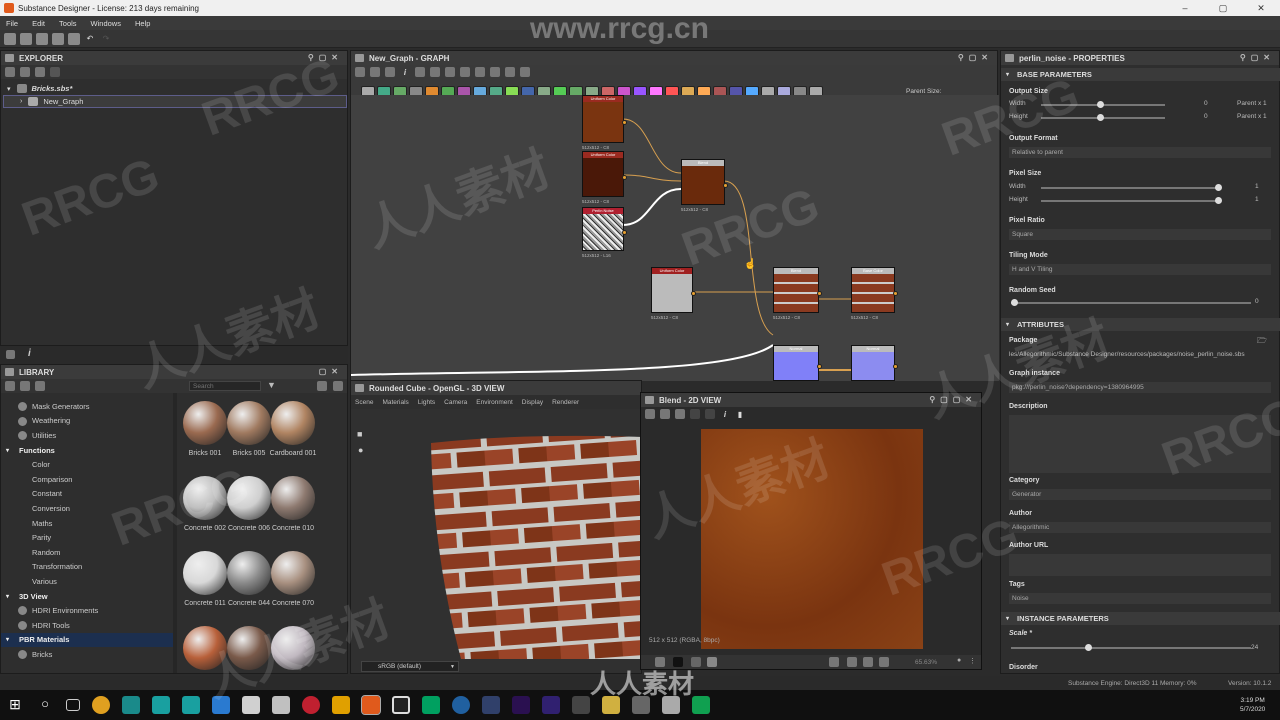 This screenshot has width=1280, height=720. What do you see at coordinates (660, 662) in the screenshot?
I see `layers-icon` at bounding box center [660, 662].